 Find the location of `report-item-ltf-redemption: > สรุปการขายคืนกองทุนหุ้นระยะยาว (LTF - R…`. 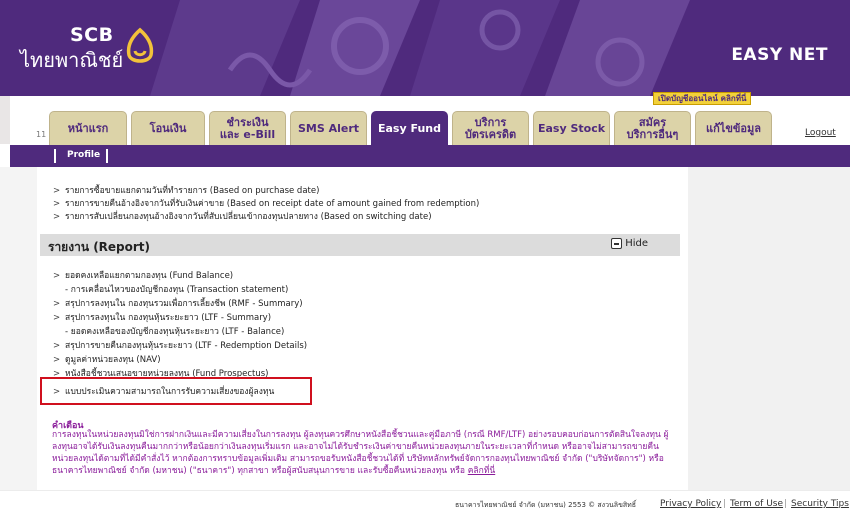

report-item-ltf-redemption: > สรุปการขายคืนกองทุนหุ้นระยะยาว (LTF - R… is located at coordinates (180, 345).